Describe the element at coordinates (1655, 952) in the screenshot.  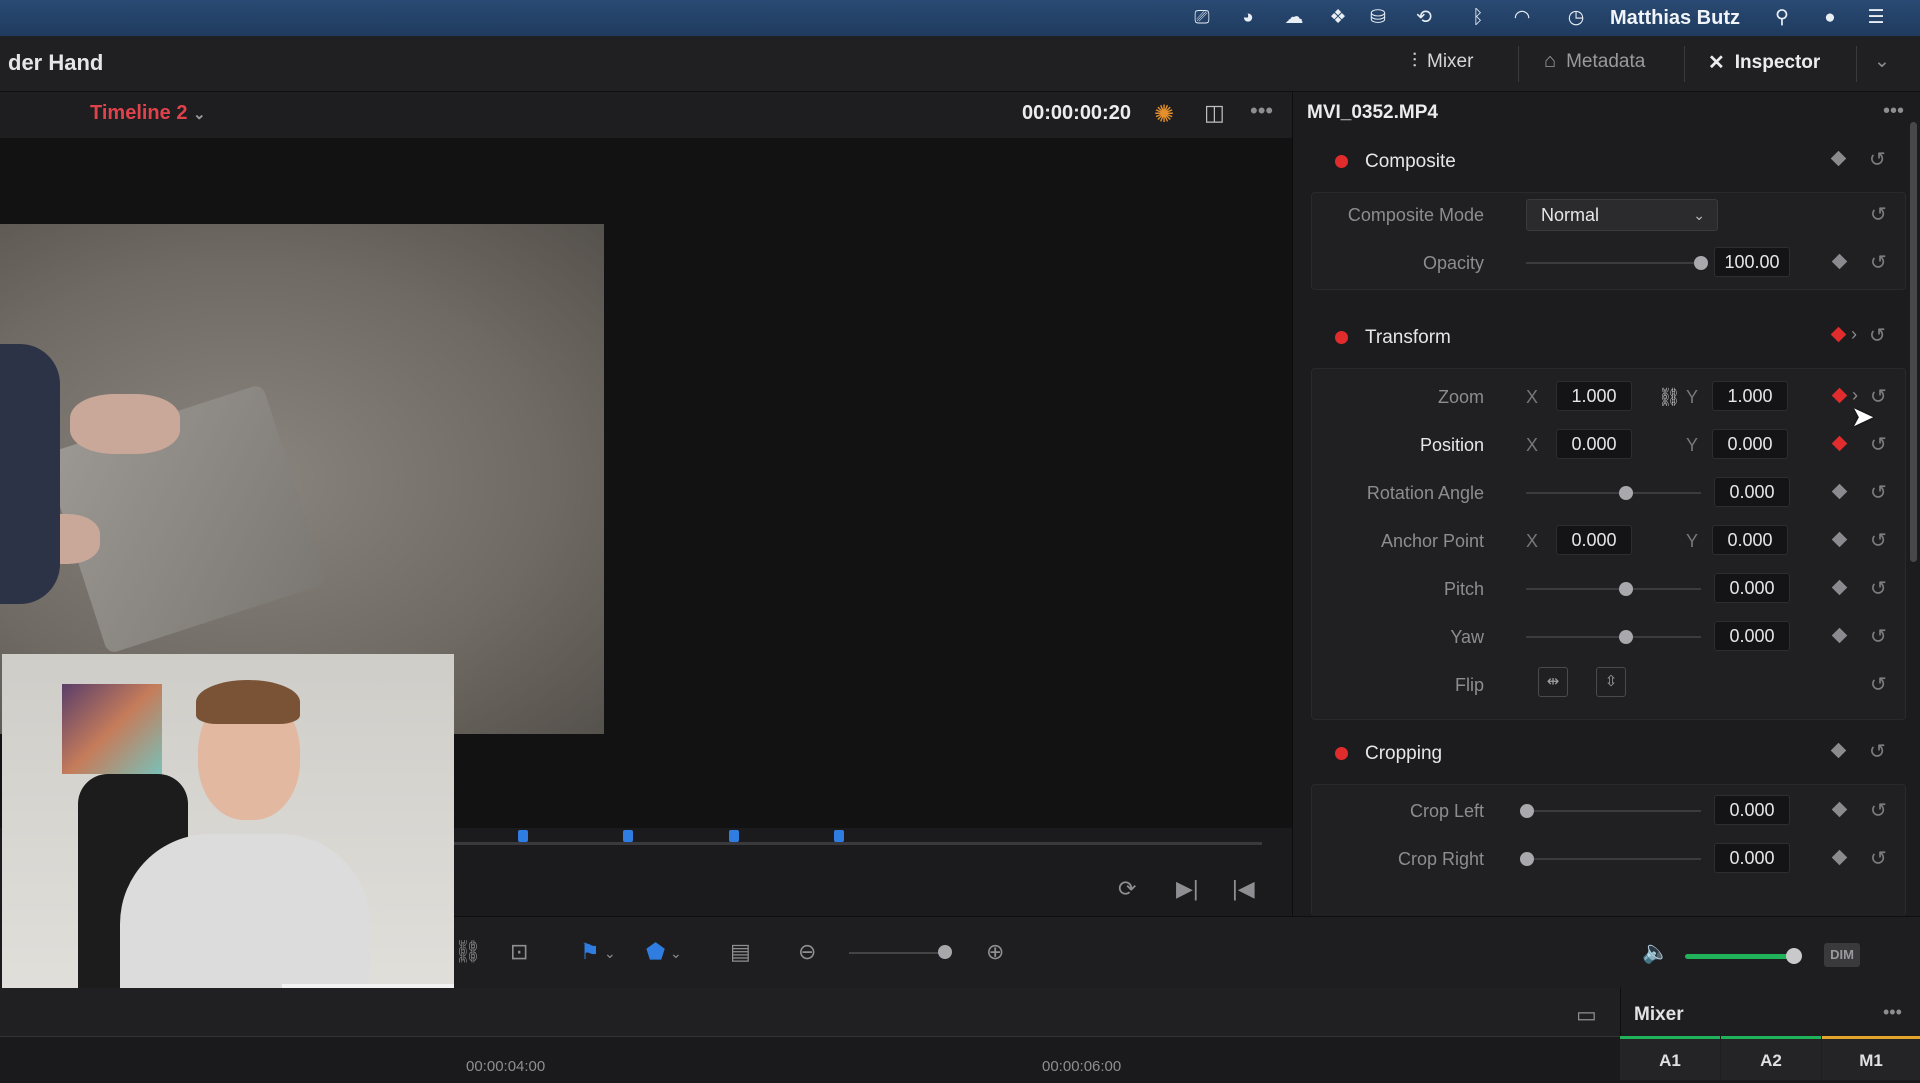
I see `speaker-icon: 🔈` at that location.